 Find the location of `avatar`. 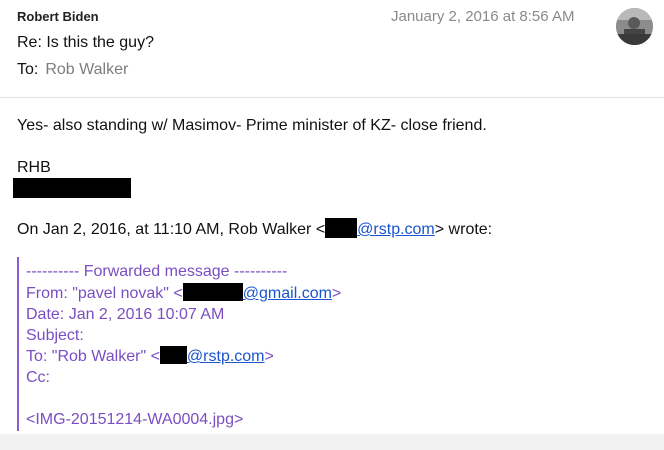

avatar is located at coordinates (634, 26).